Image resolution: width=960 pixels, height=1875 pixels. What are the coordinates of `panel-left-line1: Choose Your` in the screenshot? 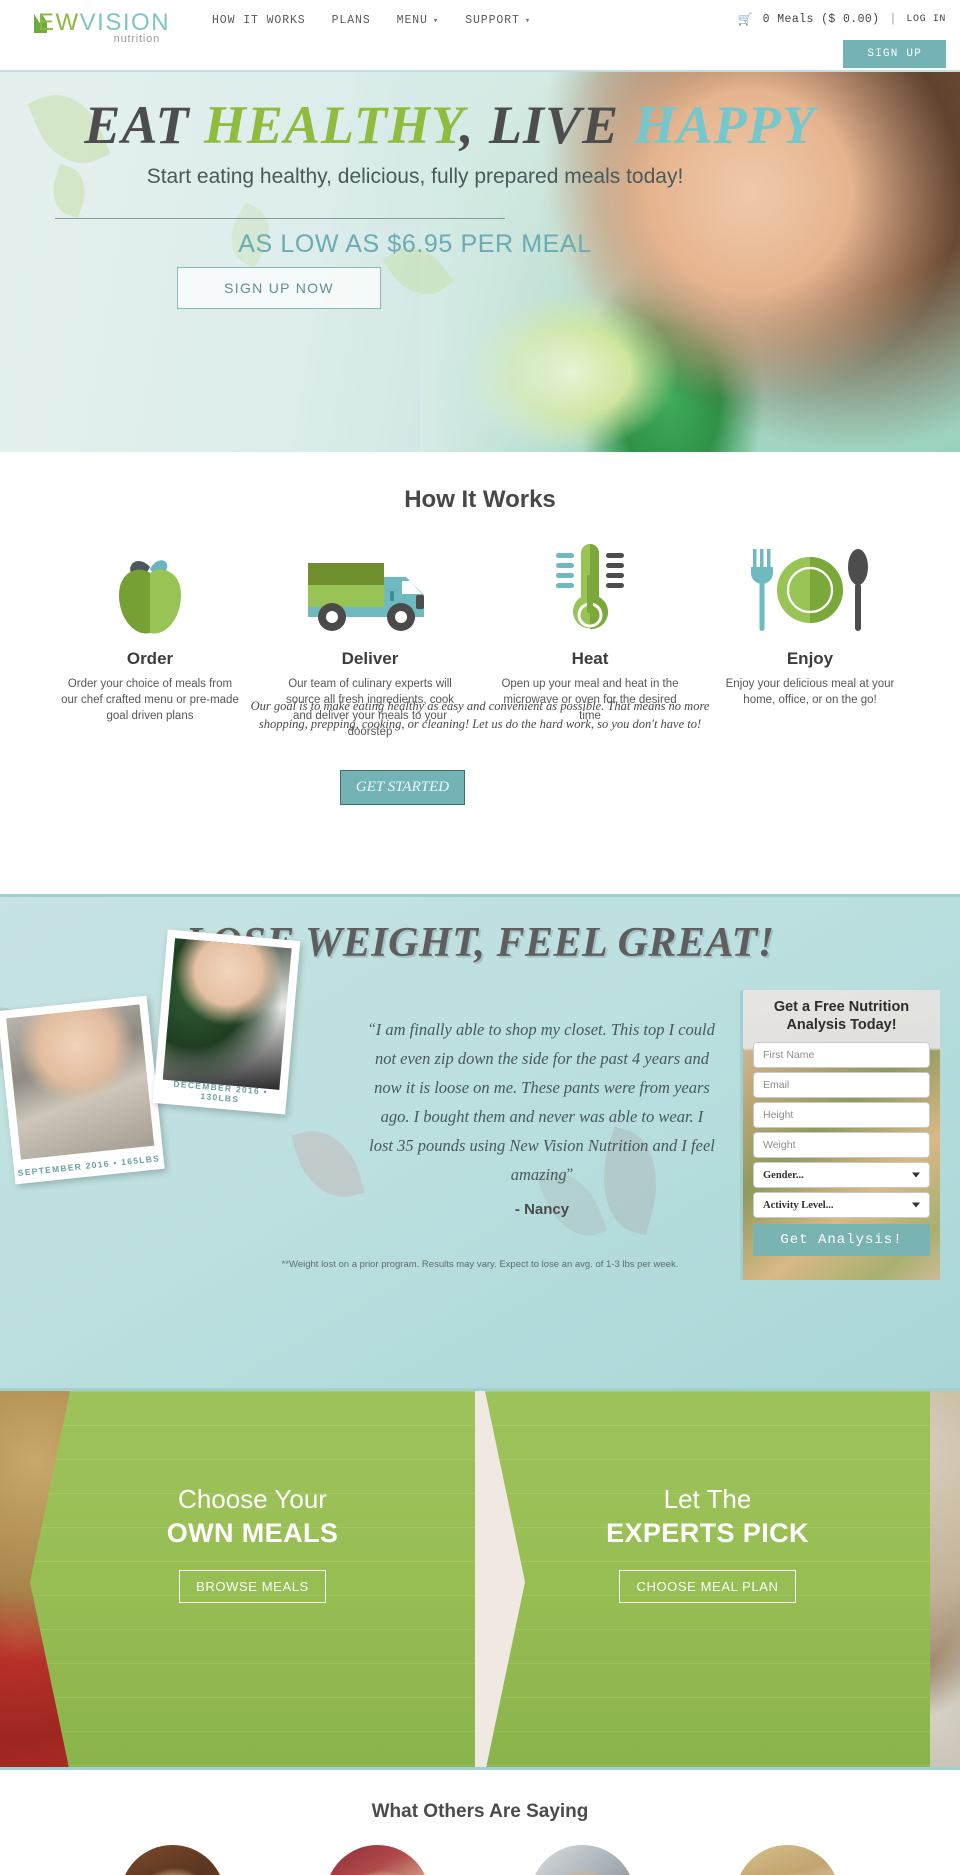 It's located at (252, 1499).